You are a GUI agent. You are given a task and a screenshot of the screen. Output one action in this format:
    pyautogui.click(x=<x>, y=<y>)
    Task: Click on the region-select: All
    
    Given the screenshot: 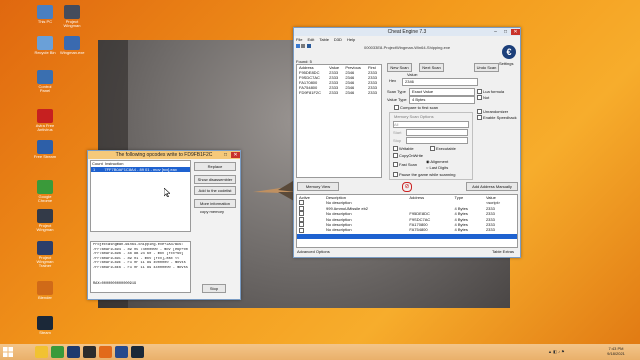 What is the action you would take?
    pyautogui.click(x=431, y=124)
    